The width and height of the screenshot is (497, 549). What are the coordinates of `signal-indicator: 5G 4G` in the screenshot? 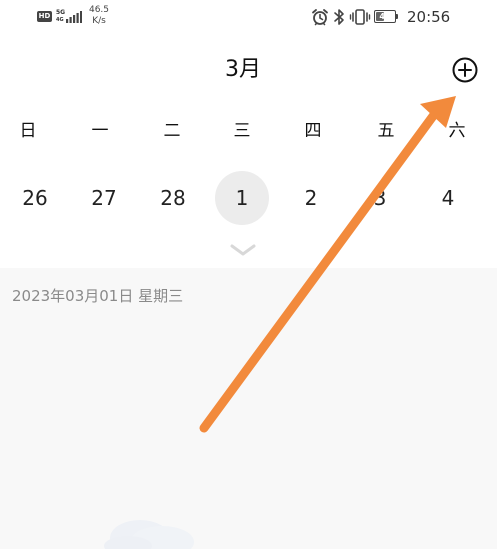 It's located at (70, 17).